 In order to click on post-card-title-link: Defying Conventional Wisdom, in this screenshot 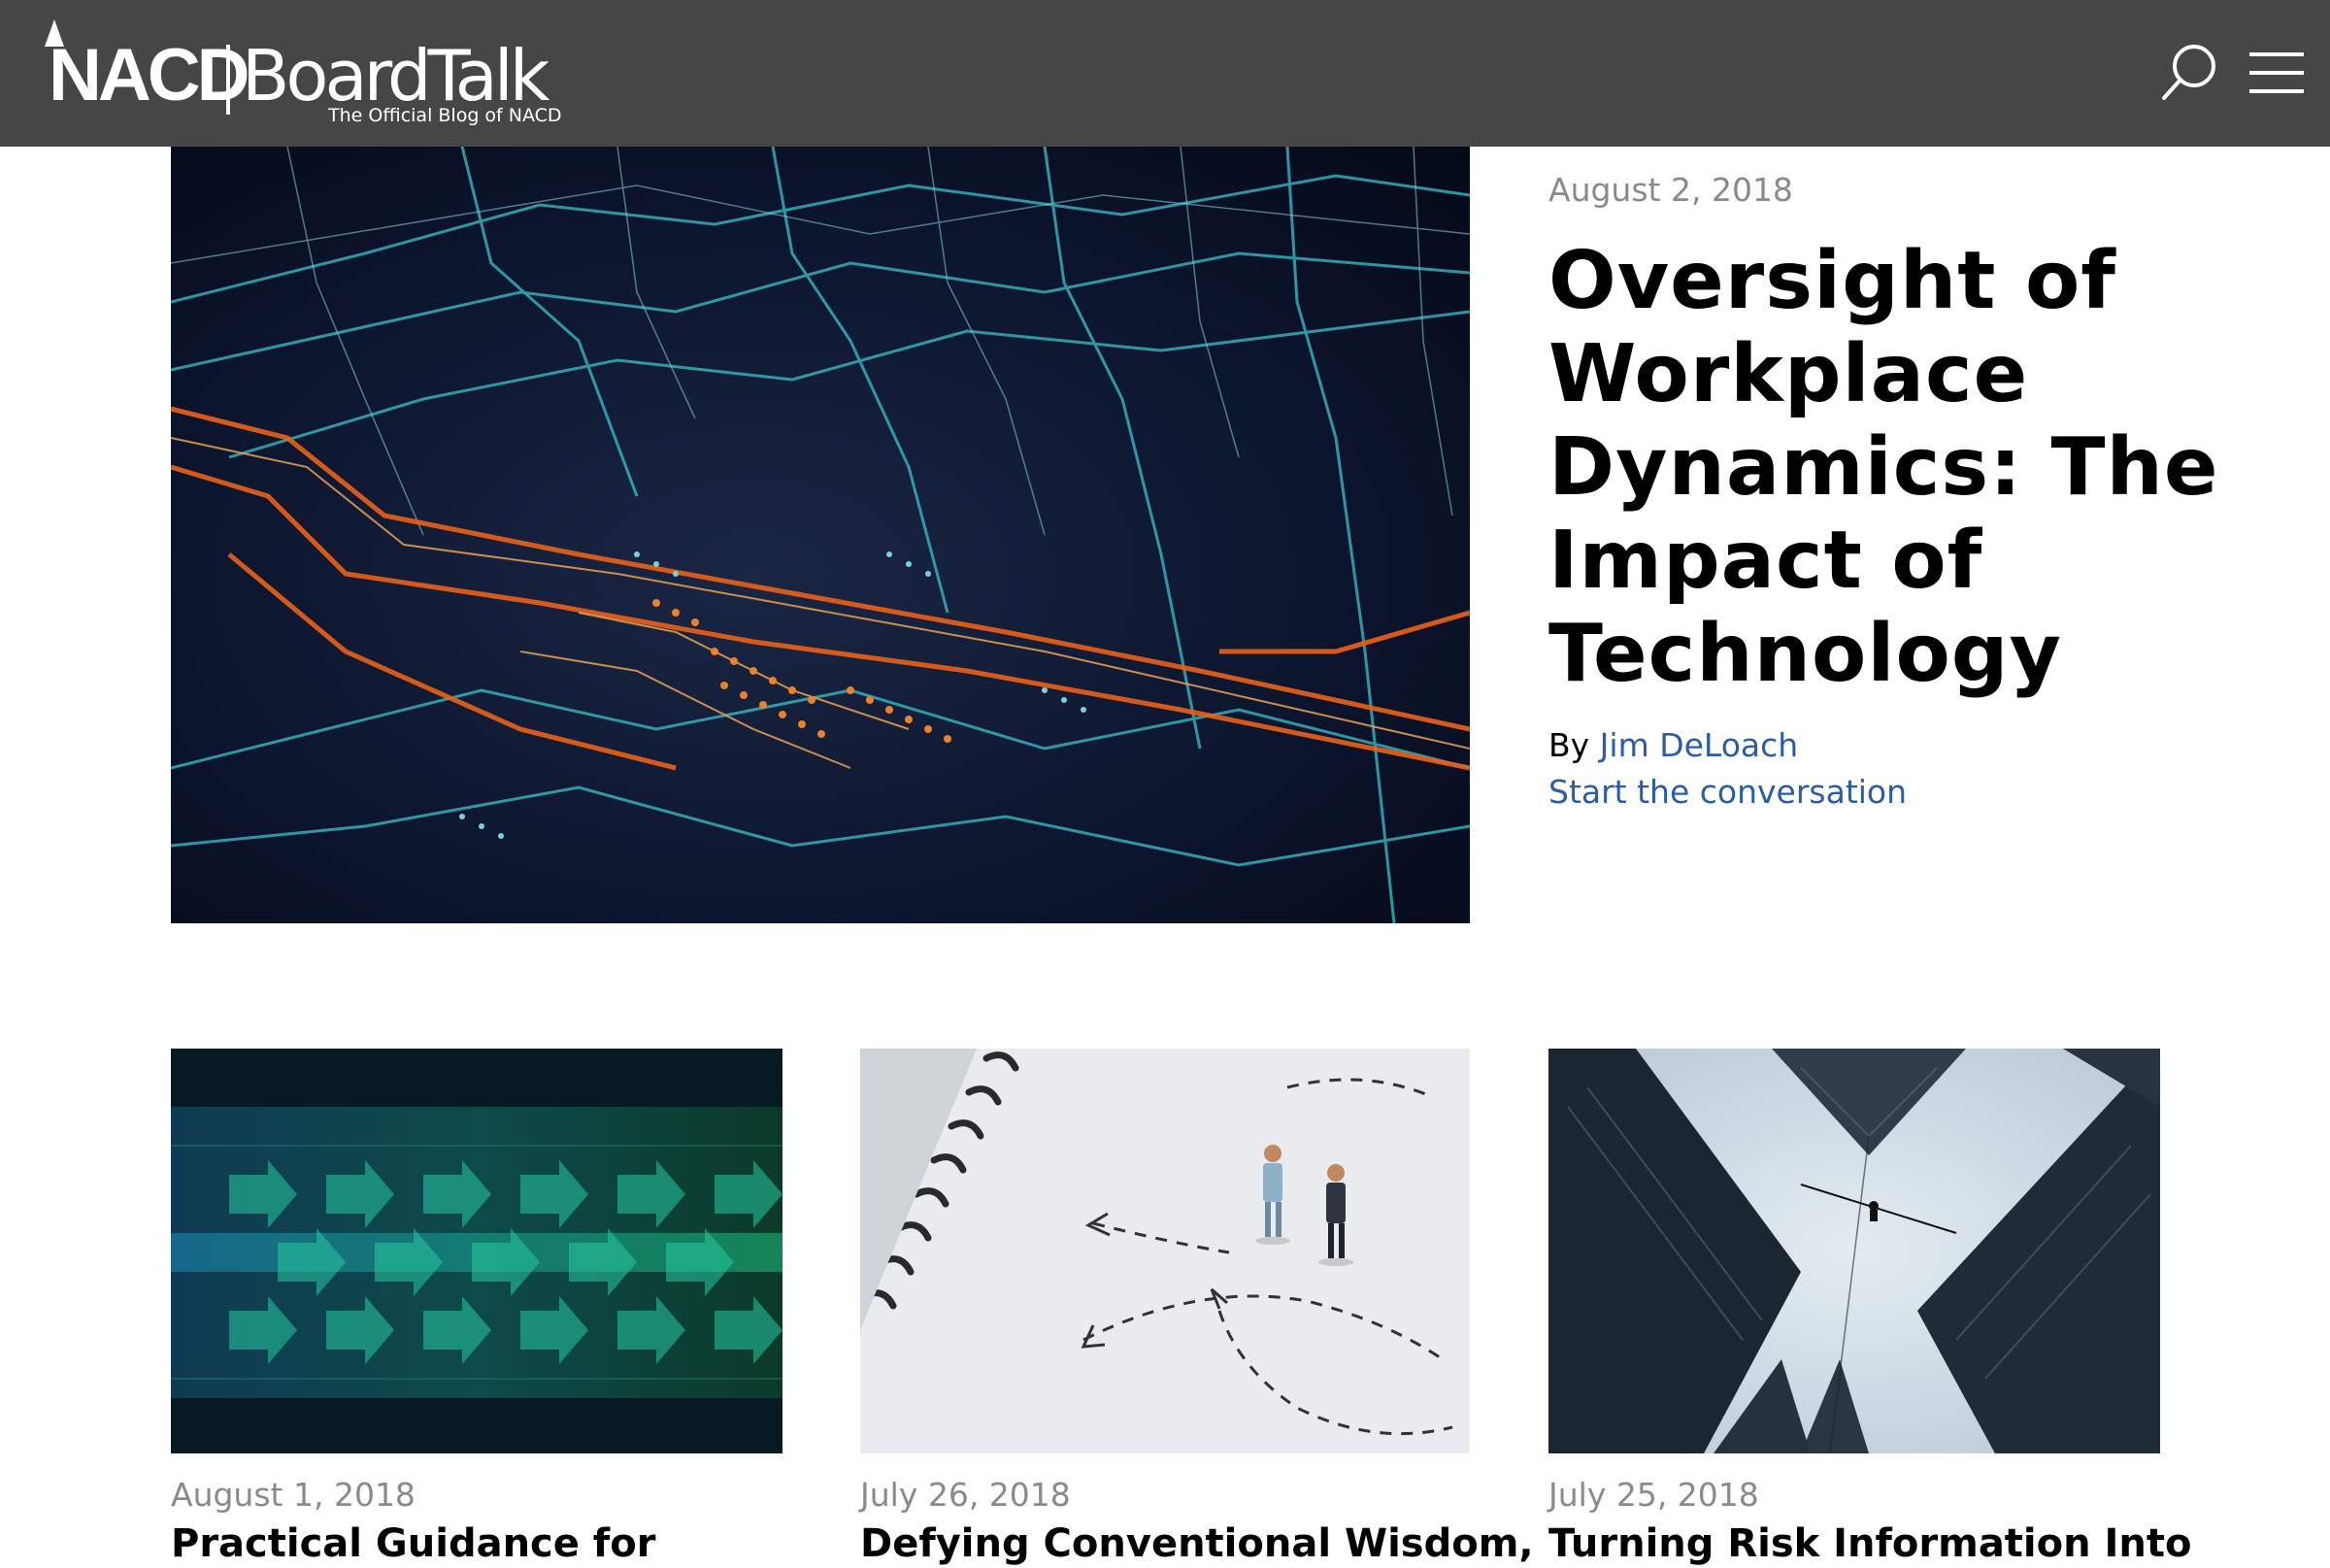, I will do `click(1197, 1543)`.